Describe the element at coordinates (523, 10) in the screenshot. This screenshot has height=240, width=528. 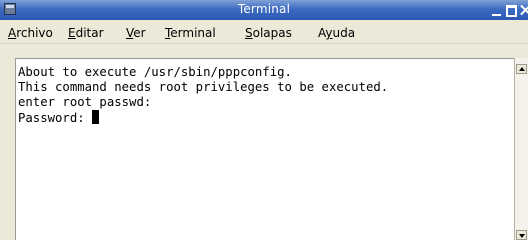
I see `close-icon` at that location.